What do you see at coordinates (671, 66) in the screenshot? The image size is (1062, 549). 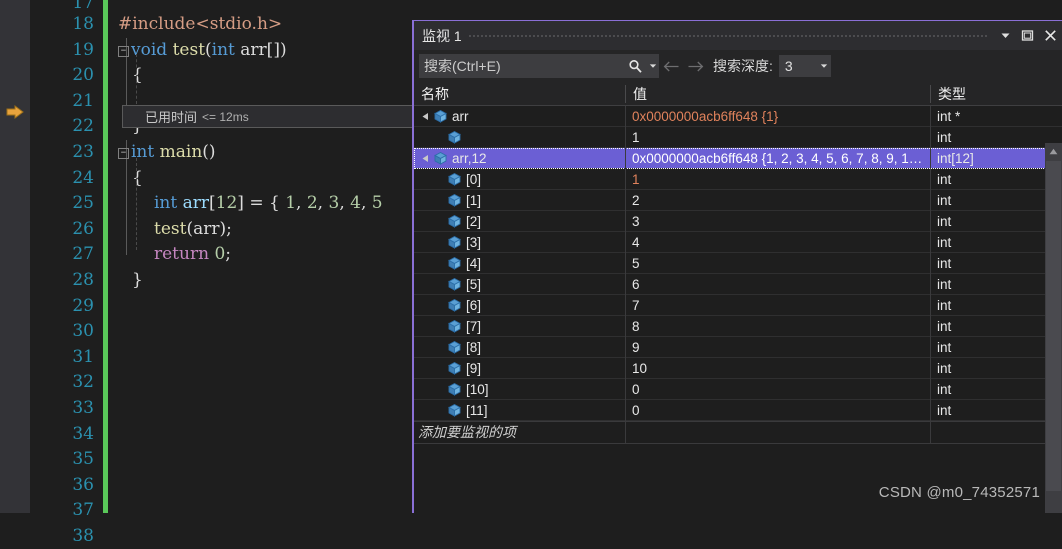 I see `search-prev-arrow-left-icon` at bounding box center [671, 66].